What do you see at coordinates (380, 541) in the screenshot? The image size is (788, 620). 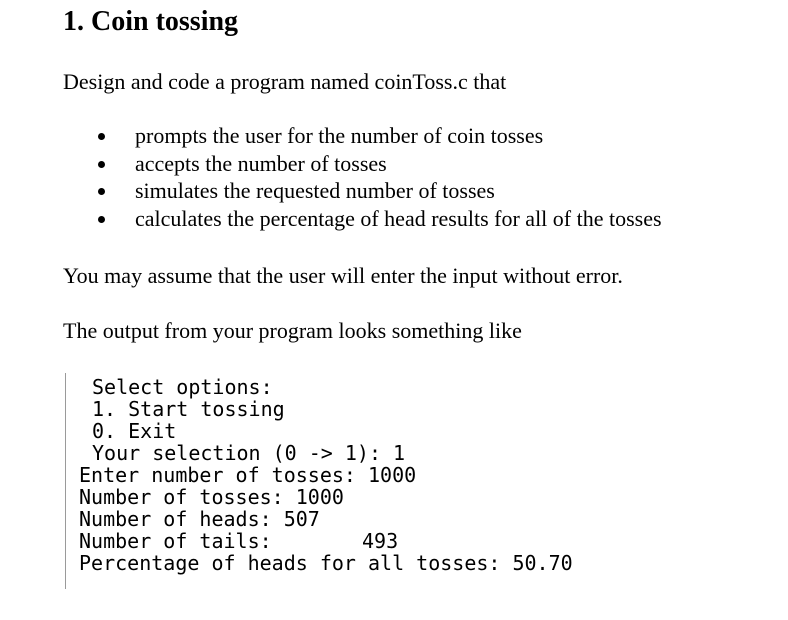 I see `console-line-number-tails-value: 493` at bounding box center [380, 541].